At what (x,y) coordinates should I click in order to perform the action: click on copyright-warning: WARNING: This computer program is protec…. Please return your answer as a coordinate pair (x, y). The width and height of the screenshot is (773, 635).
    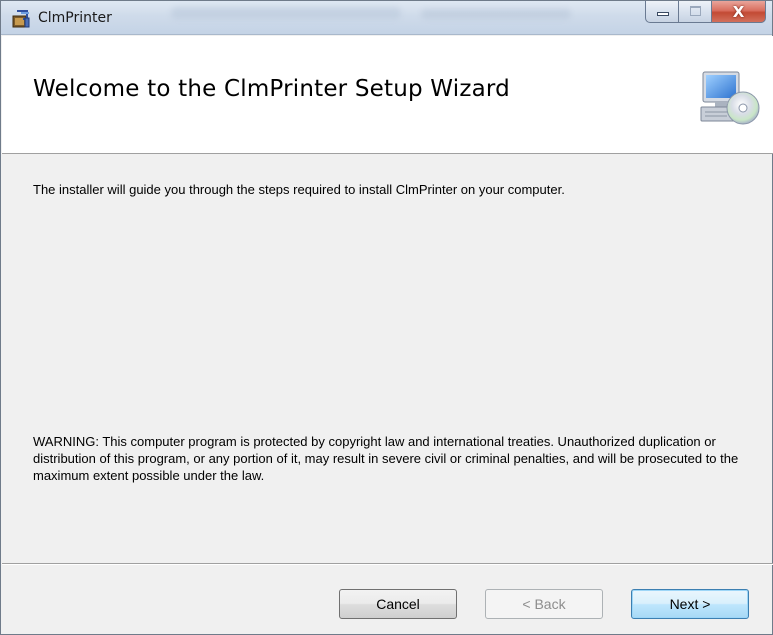
    Looking at the image, I should click on (386, 458).